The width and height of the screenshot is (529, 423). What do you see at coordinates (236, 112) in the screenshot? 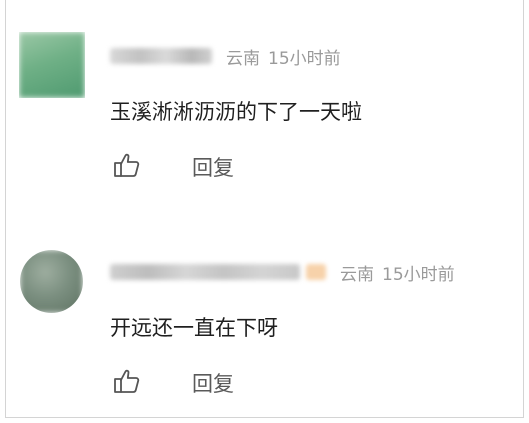
I see `comment-text: 玉溪淅淅沥沥的下了一天啦` at bounding box center [236, 112].